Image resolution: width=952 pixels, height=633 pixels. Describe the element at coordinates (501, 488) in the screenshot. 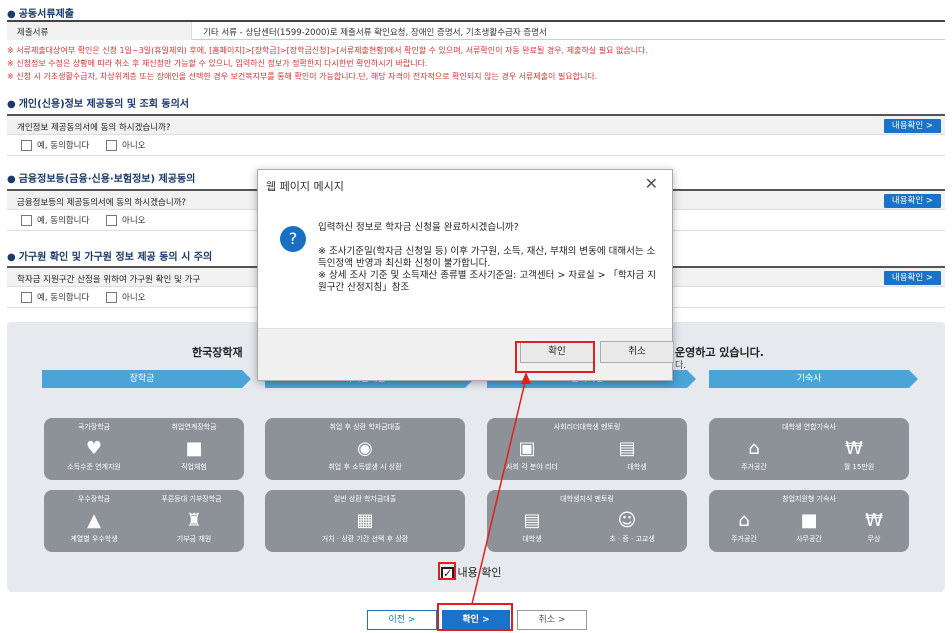

I see `annotation-arrow` at that location.